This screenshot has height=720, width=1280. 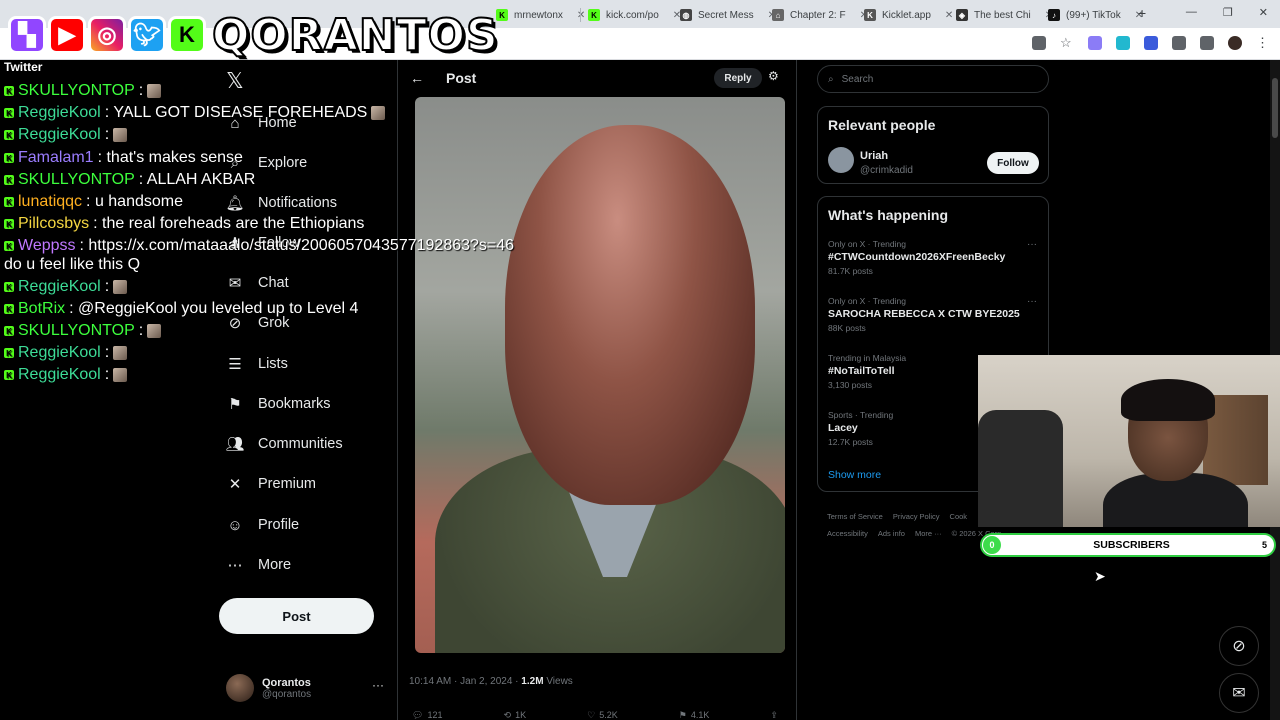 I want to click on footer-link: Terms of Service, so click(x=855, y=516).